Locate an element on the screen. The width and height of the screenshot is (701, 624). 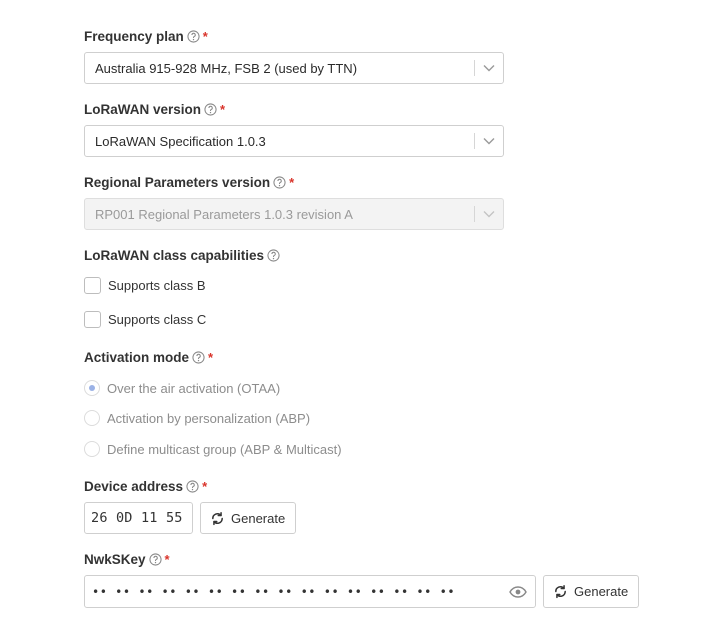
class-capabilities-label-row: LoRaWAN class capabilities is located at coordinates (182, 255).